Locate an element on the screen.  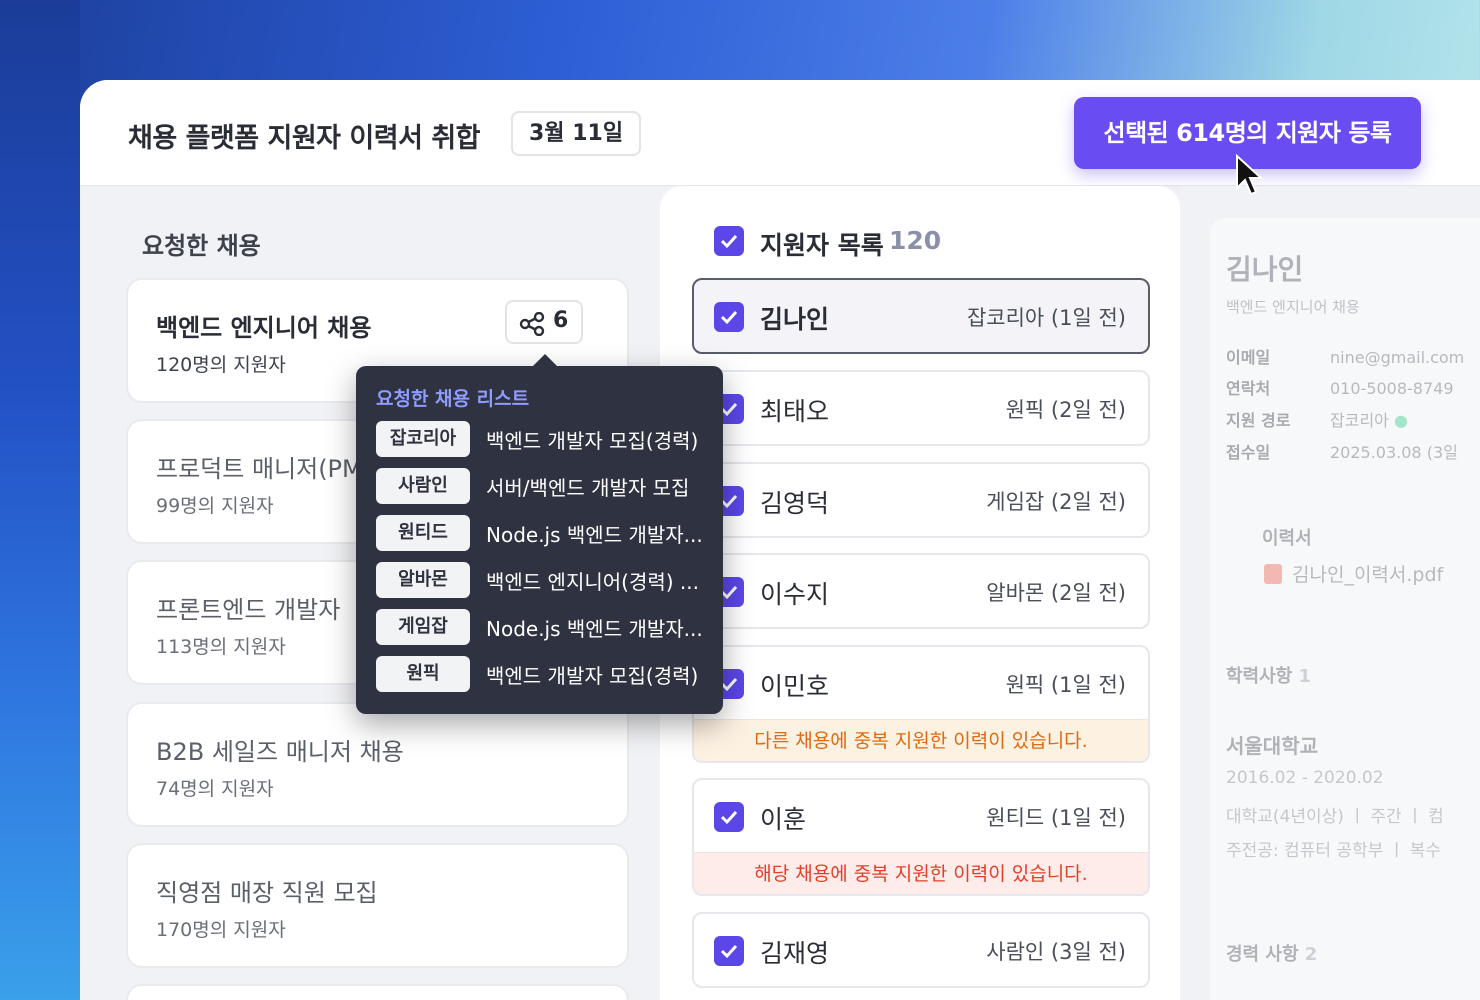
popover-title: 요청한 채용 리스트 is located at coordinates (453, 399).